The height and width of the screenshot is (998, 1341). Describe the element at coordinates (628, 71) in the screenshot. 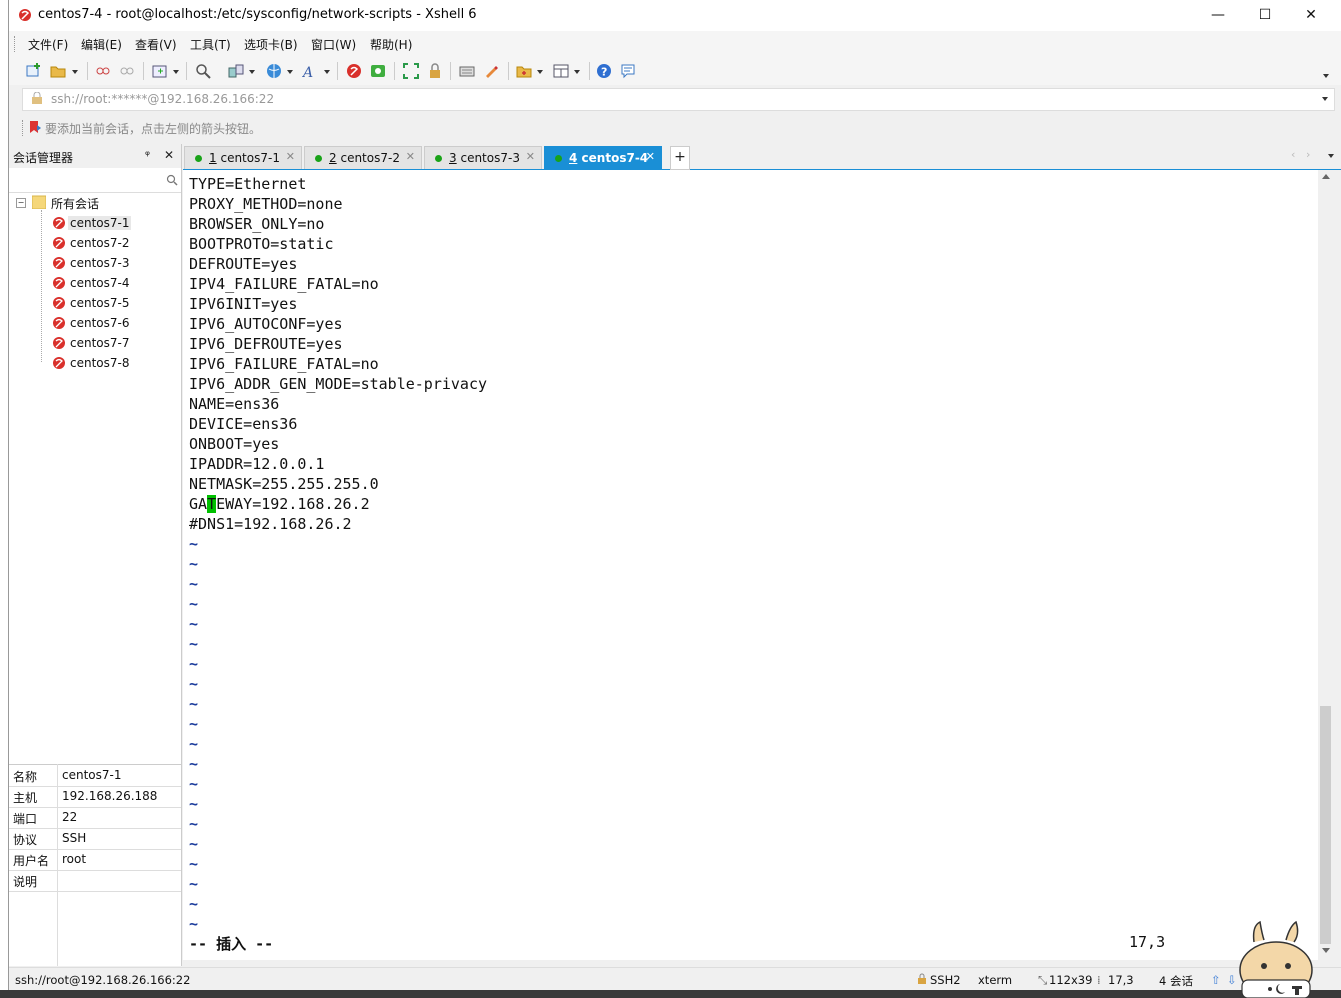

I see `chat-icon` at that location.